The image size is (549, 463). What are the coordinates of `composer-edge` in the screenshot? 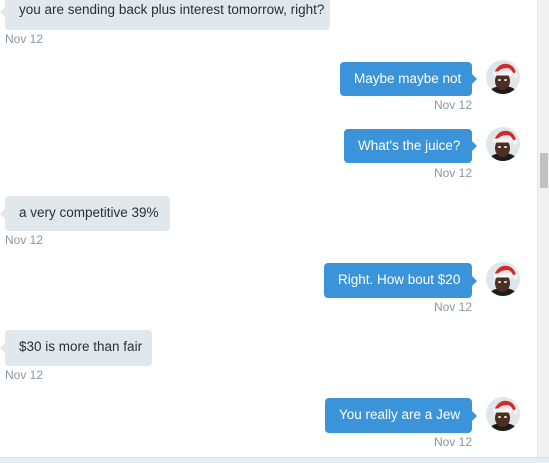 It's located at (274, 460).